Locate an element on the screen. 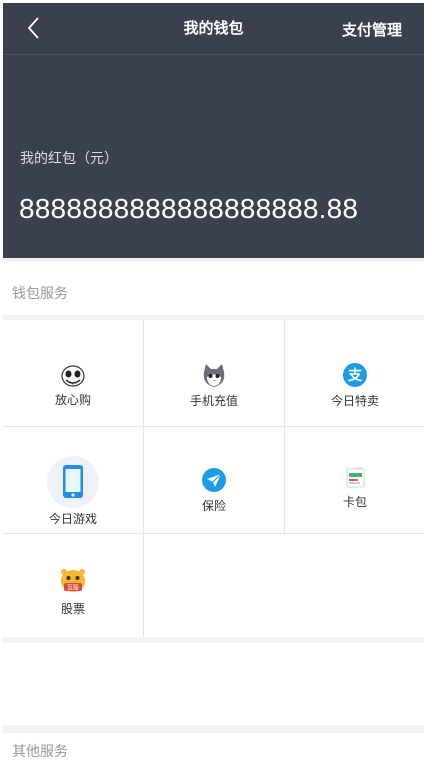 The image size is (426, 765). service-label: 今日游戏 is located at coordinates (72, 519).